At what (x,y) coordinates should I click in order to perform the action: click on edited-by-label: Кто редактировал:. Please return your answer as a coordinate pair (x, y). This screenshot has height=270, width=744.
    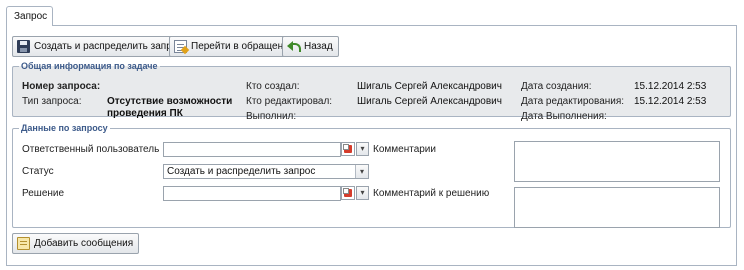
    Looking at the image, I should click on (289, 101).